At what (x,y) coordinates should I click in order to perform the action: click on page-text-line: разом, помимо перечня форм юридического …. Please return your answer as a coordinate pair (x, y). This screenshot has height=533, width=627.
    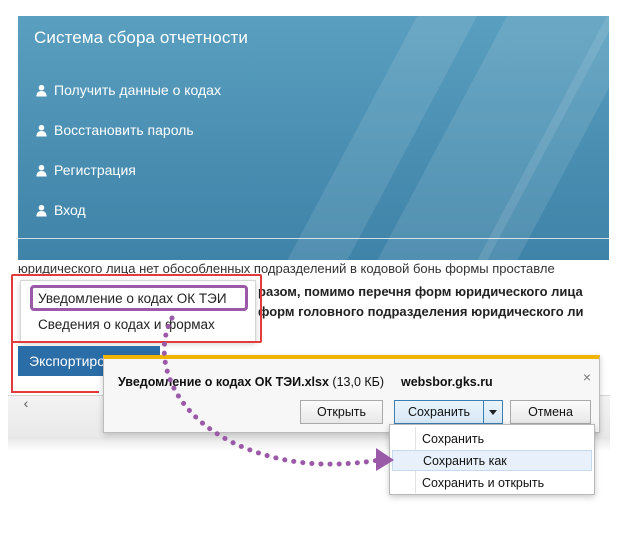
    Looking at the image, I should click on (420, 291).